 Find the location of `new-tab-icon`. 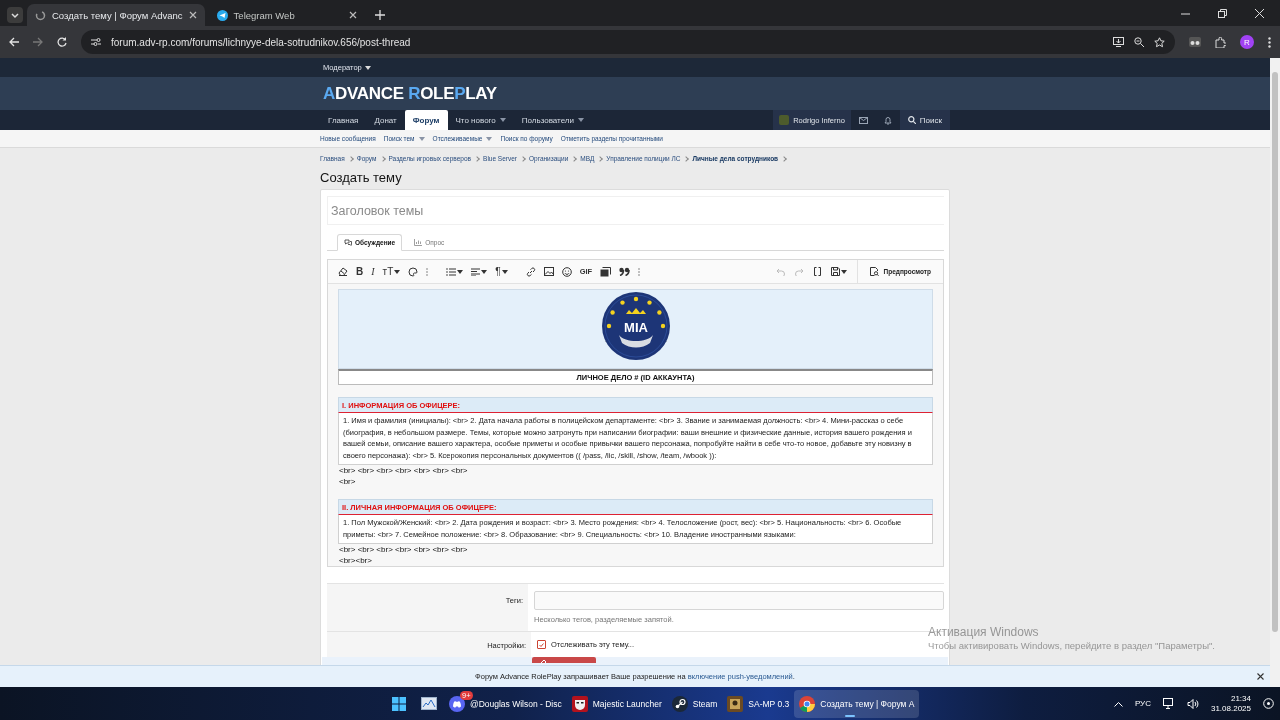

new-tab-icon is located at coordinates (379, 15).